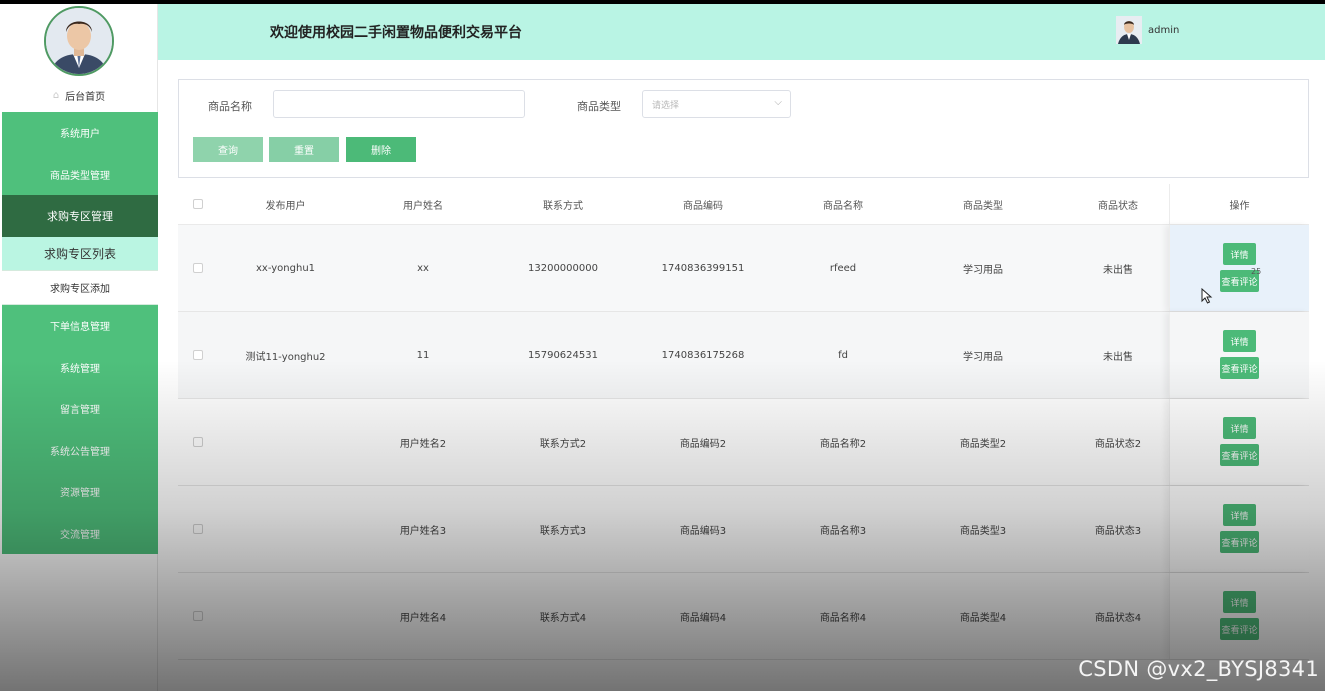  What do you see at coordinates (843, 444) in the screenshot?
I see `table-cell: 商品名称2` at bounding box center [843, 444].